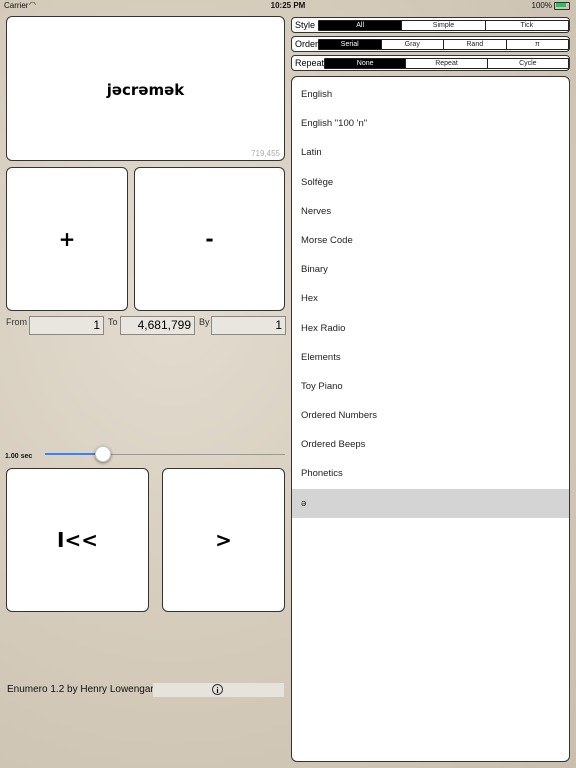 This screenshot has height=768, width=576. Describe the element at coordinates (430, 444) in the screenshot. I see `list-item: Ordered Beeps` at that location.